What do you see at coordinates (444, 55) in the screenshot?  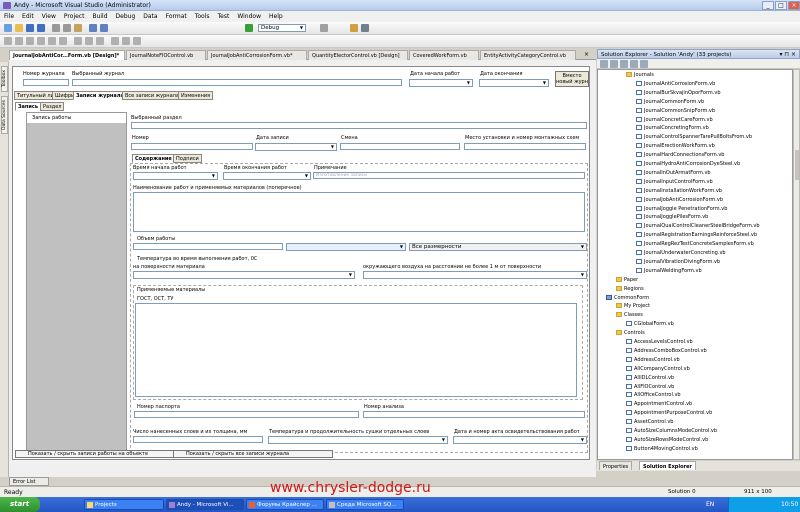 I see `doc-tab: CoveredWorkForm.vb` at bounding box center [444, 55].